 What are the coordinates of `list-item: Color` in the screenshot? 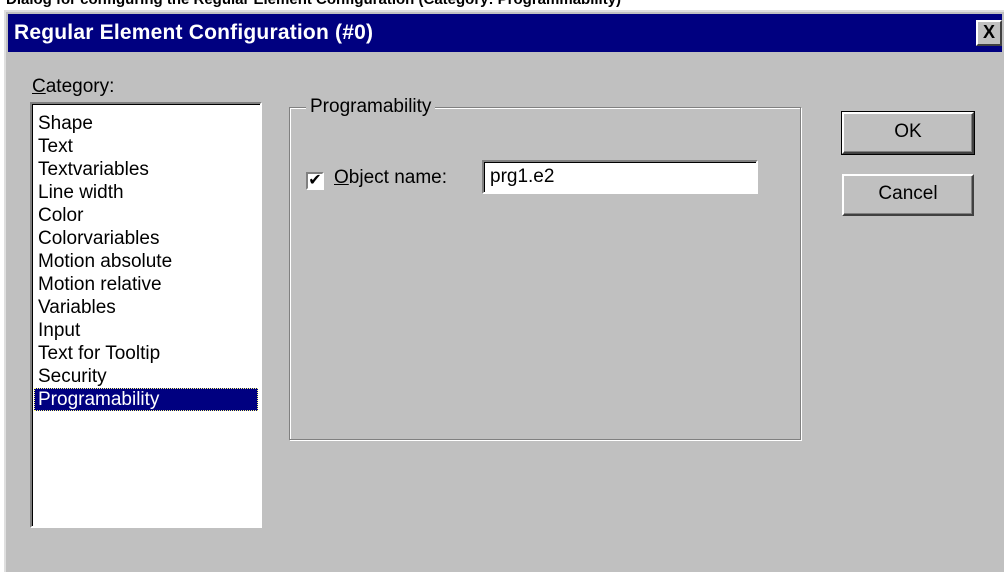 It's located at (146, 215).